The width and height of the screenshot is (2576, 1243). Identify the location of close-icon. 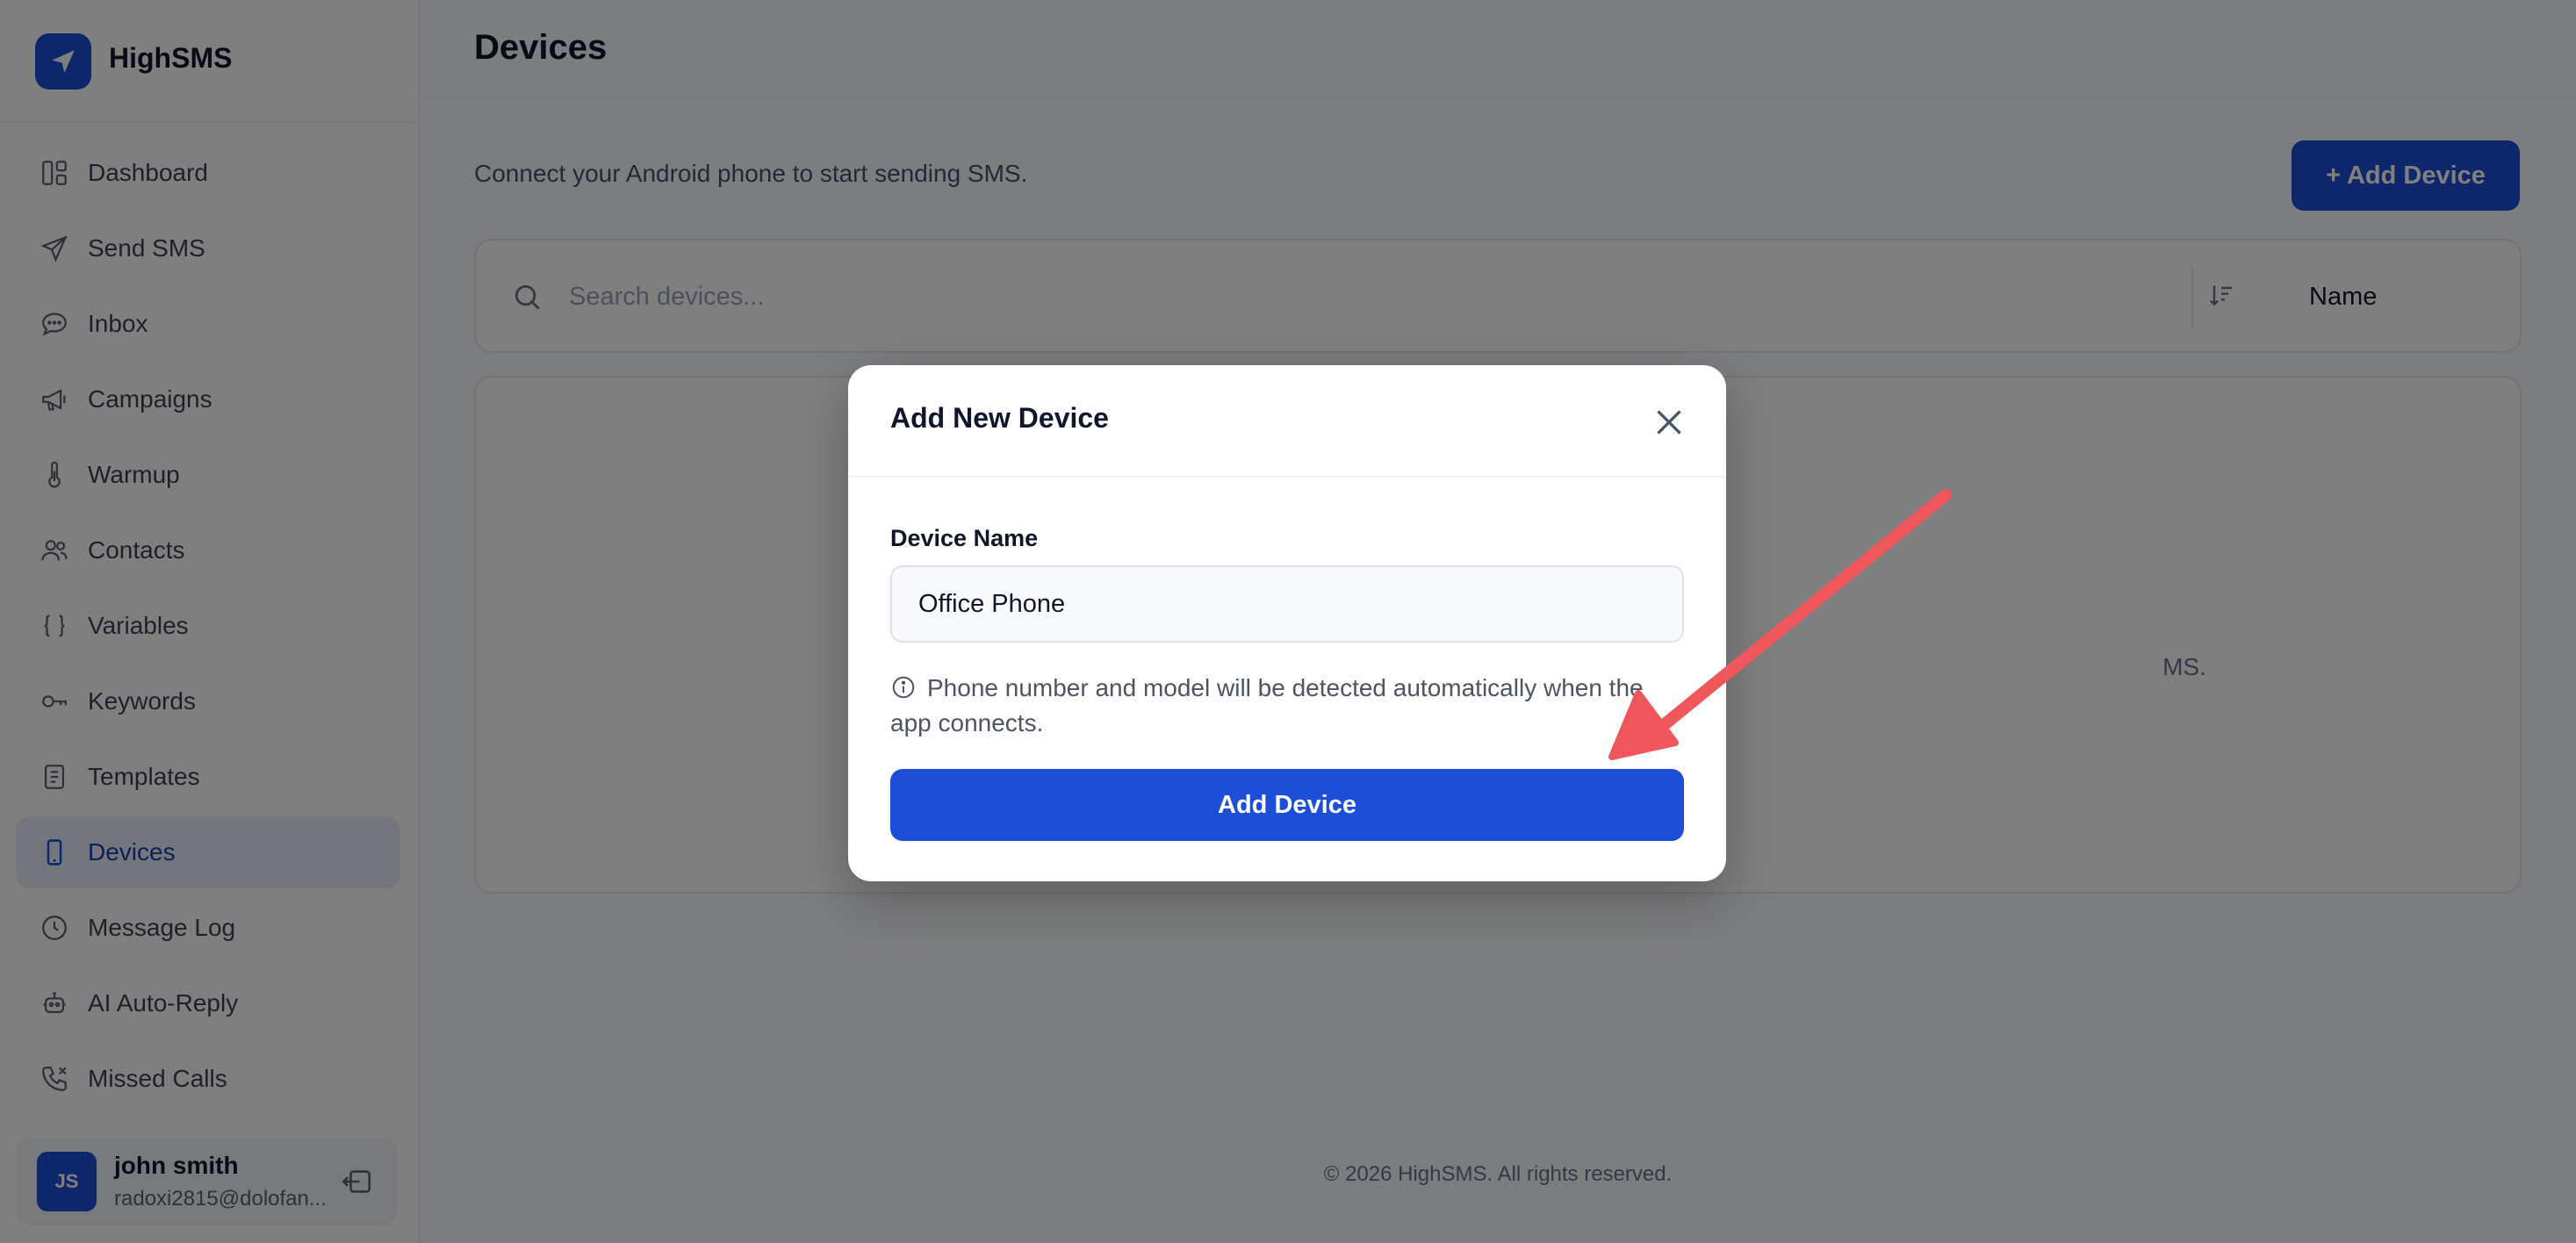
(1669, 423).